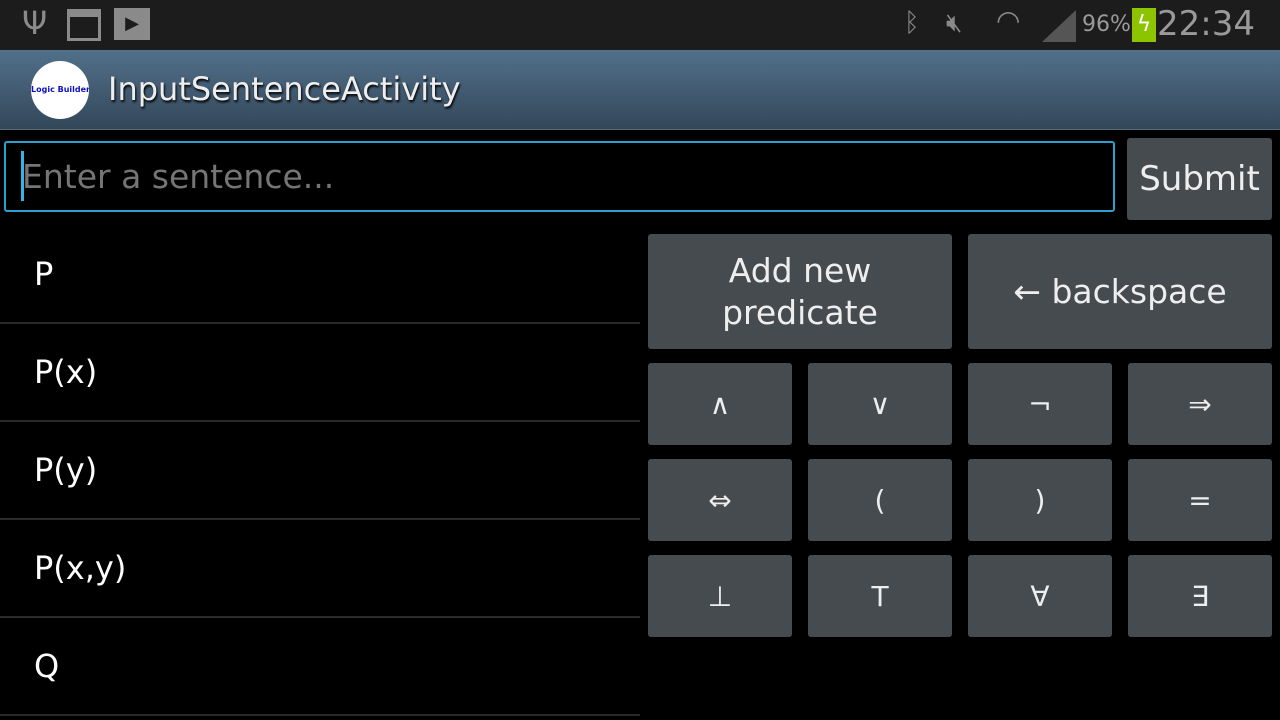 The height and width of the screenshot is (720, 1280). Describe the element at coordinates (1040, 404) in the screenshot. I see `key-not-button: ¬` at that location.